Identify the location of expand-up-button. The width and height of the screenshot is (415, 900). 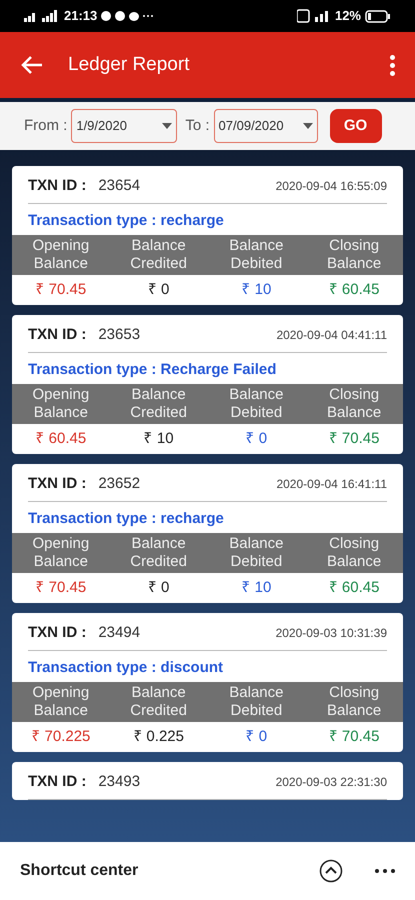
(331, 871).